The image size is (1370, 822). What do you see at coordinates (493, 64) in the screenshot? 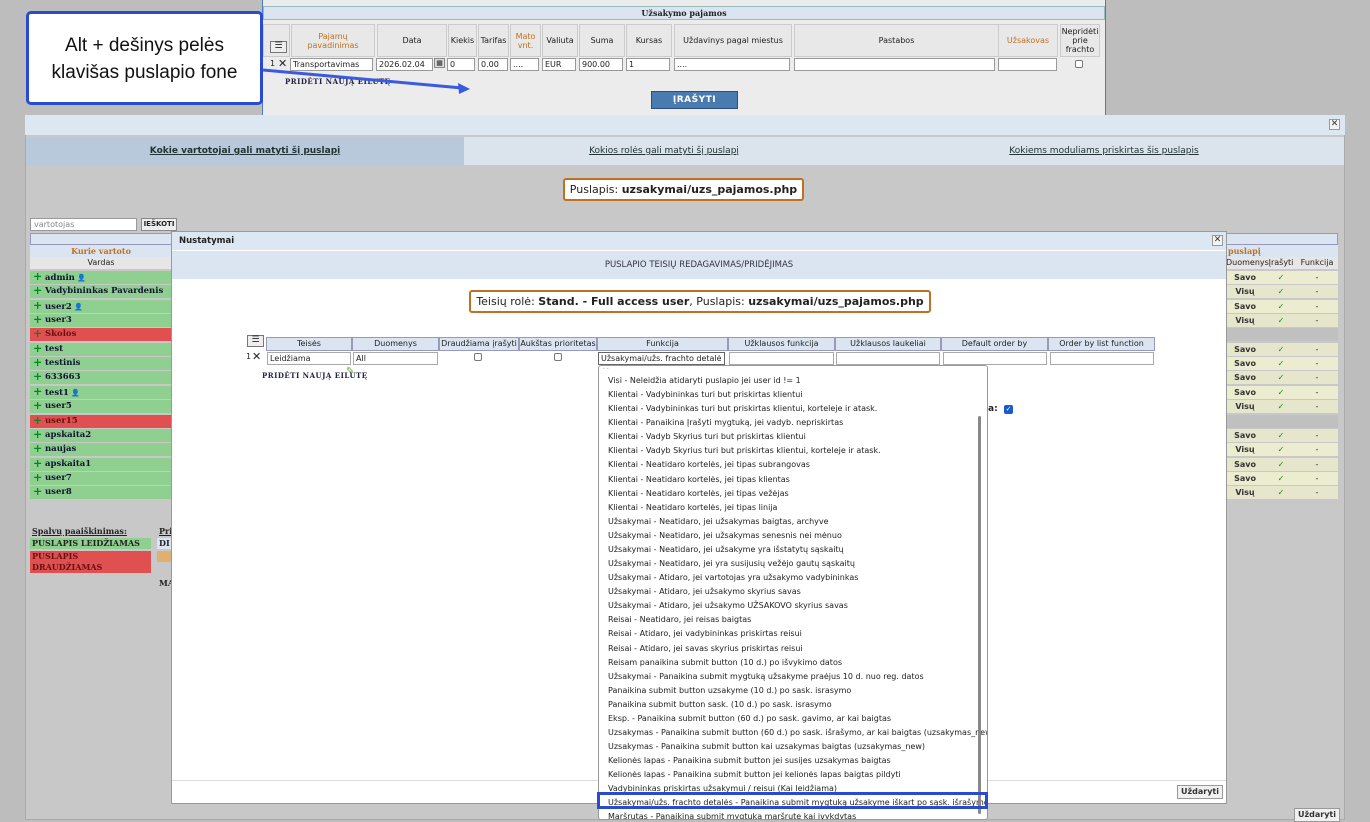
I see `rate-input: 0.00` at bounding box center [493, 64].